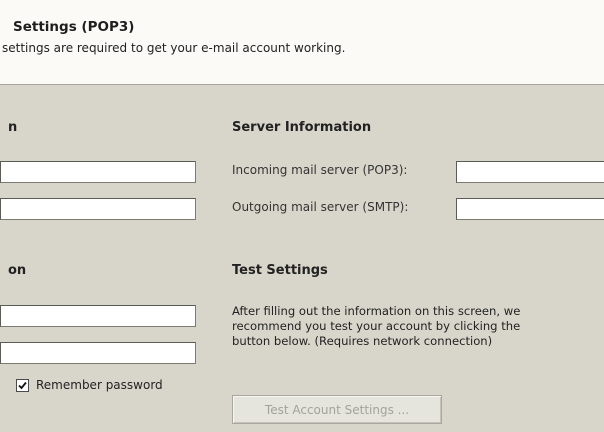 The image size is (604, 432). What do you see at coordinates (13, 127) in the screenshot?
I see `user-info-section-title: n` at bounding box center [13, 127].